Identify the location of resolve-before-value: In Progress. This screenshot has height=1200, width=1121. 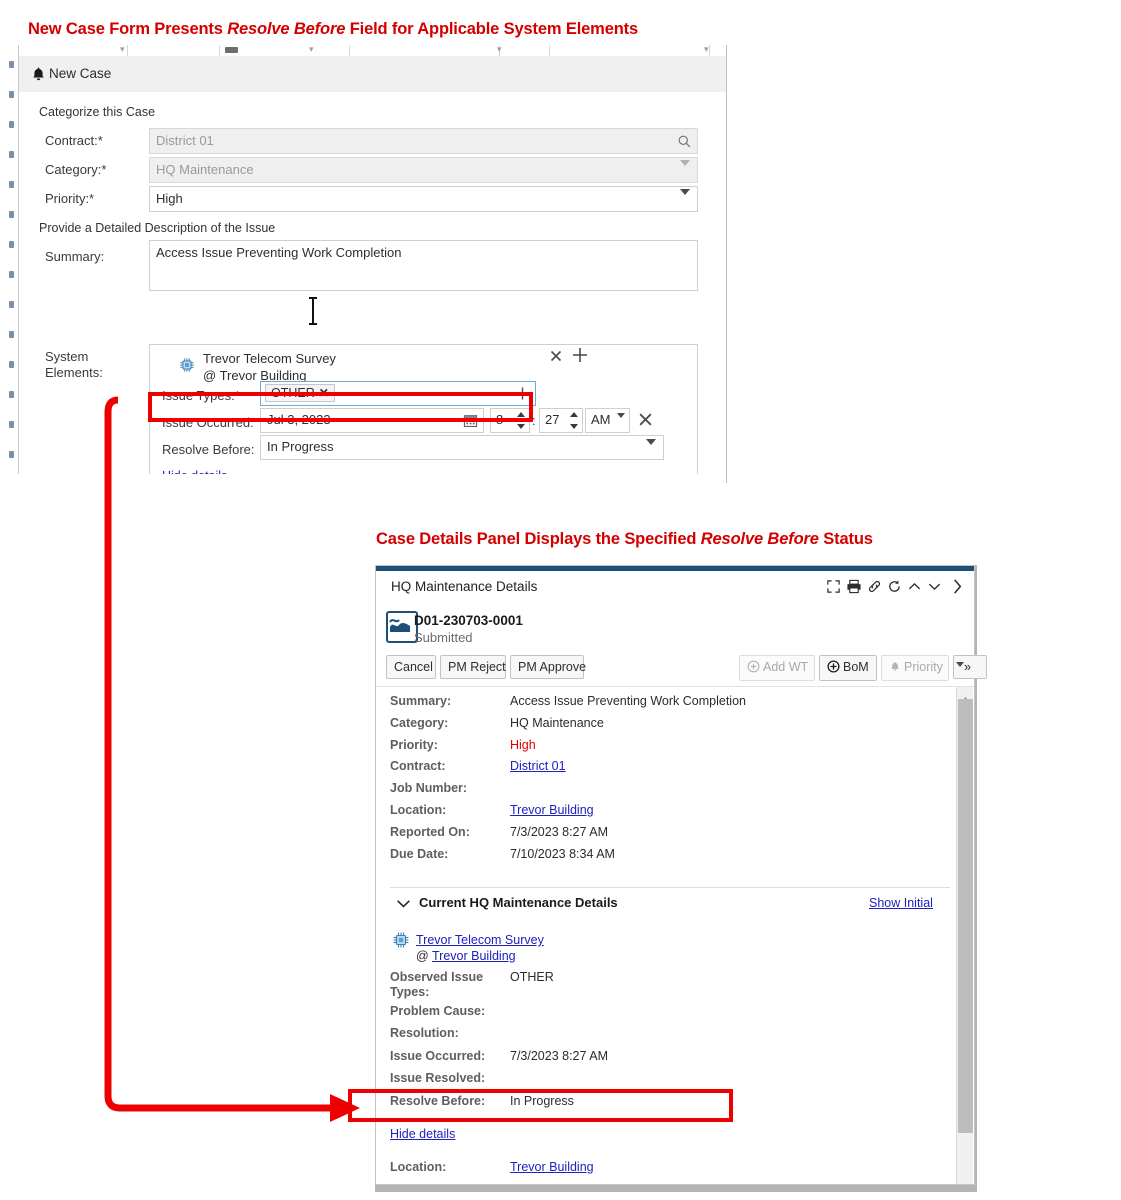
(300, 446).